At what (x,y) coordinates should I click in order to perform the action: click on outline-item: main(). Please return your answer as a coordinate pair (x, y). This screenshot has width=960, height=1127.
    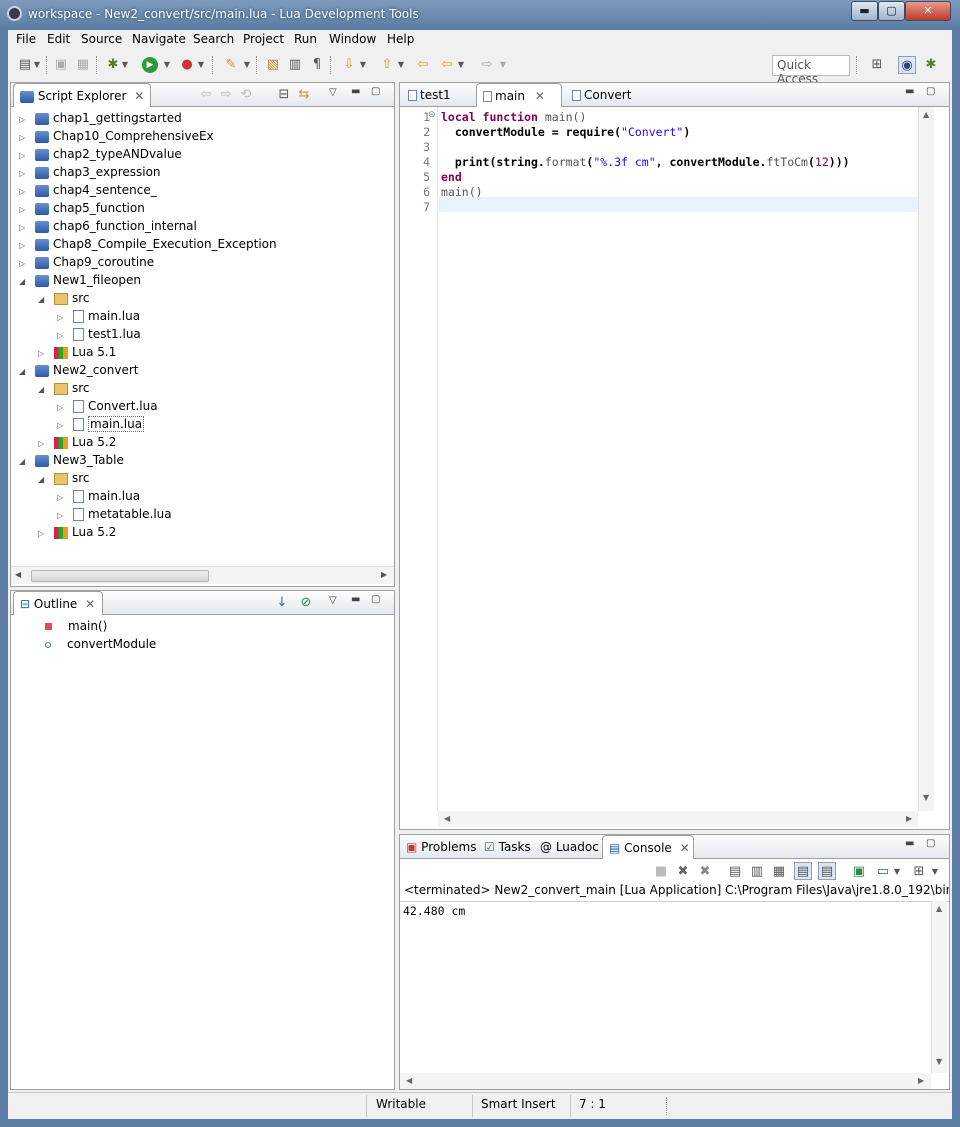
    Looking at the image, I should click on (76, 626).